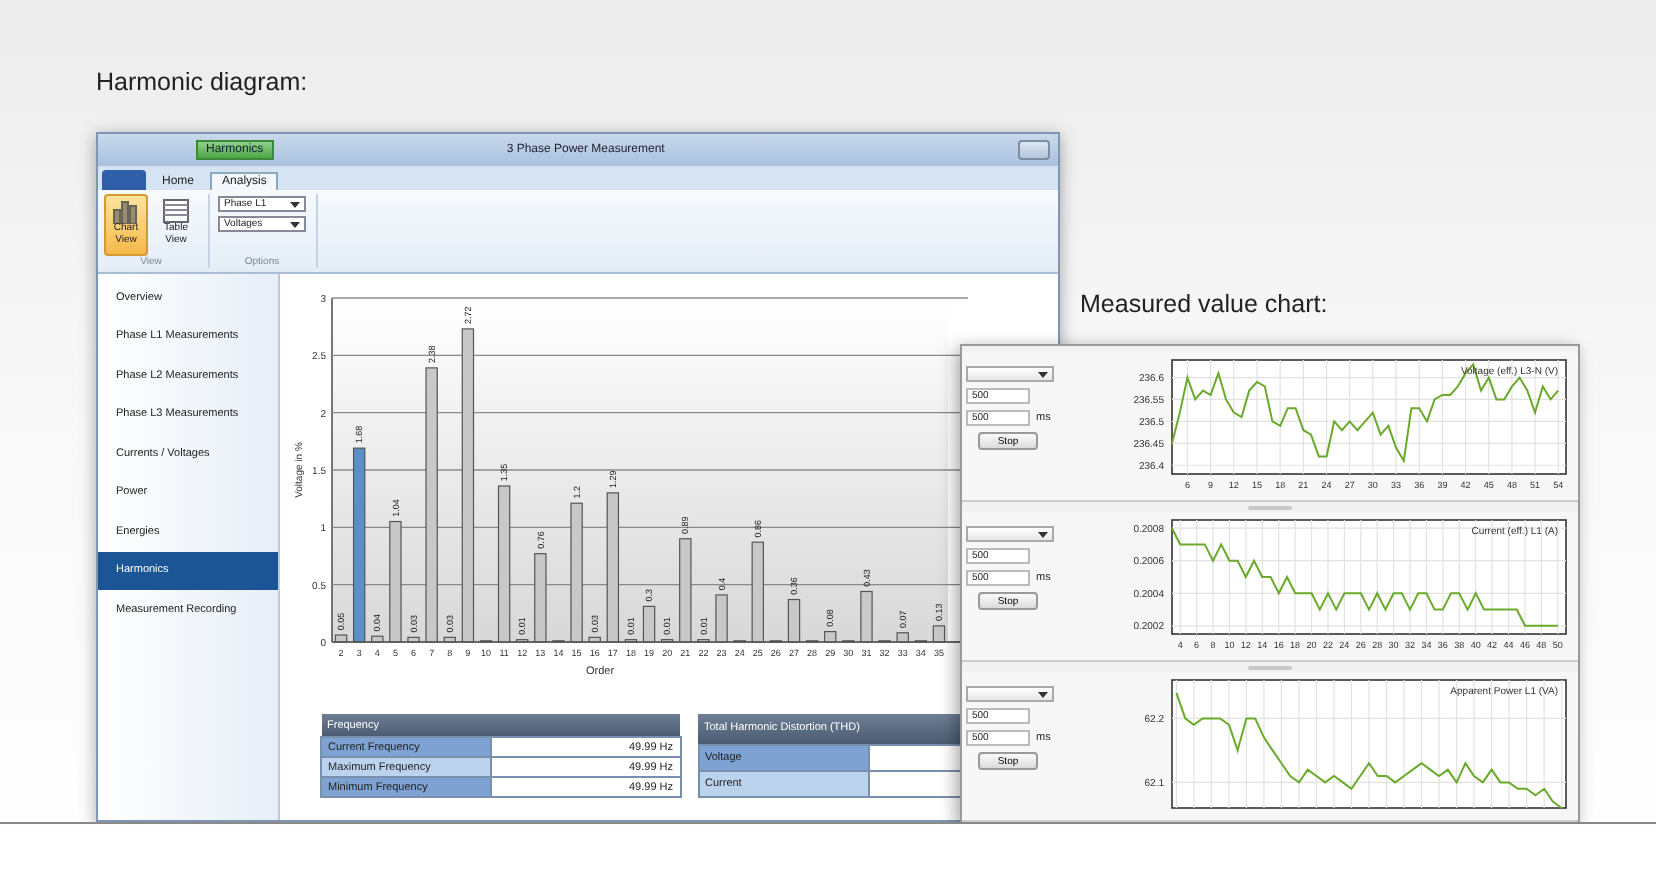 The image size is (1656, 870). Describe the element at coordinates (202, 82) in the screenshot. I see `section-heading: Harmonic diagram:` at that location.